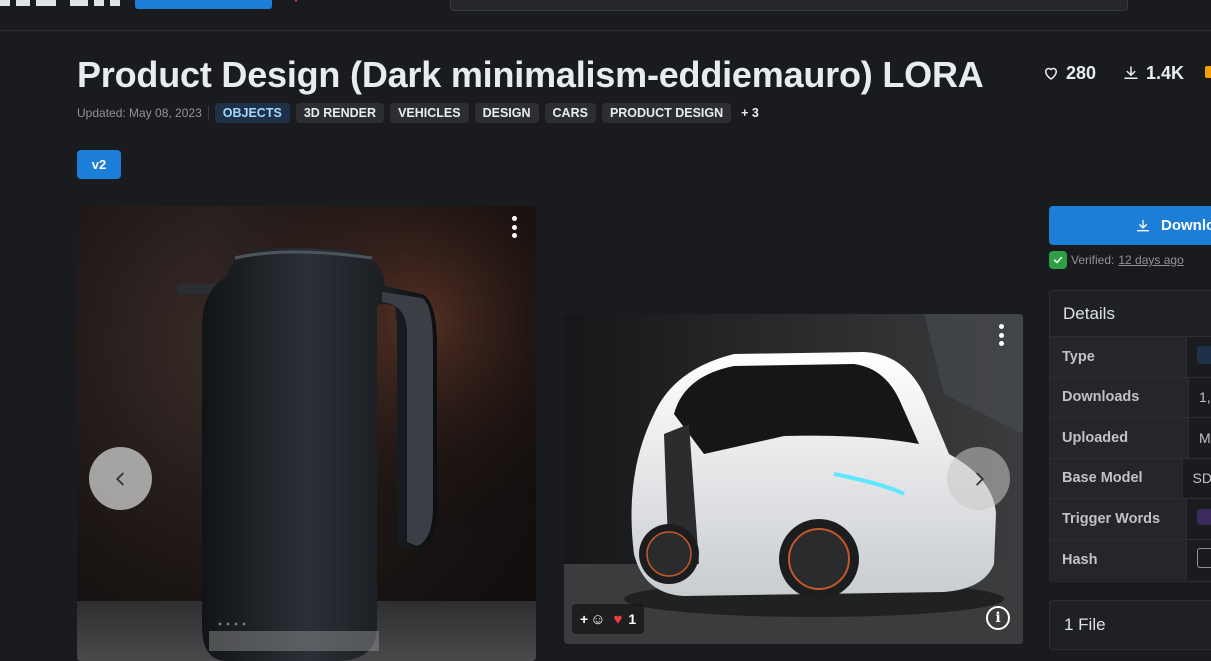  What do you see at coordinates (605, 15) in the screenshot?
I see `top-navigation-bar: ♥` at bounding box center [605, 15].